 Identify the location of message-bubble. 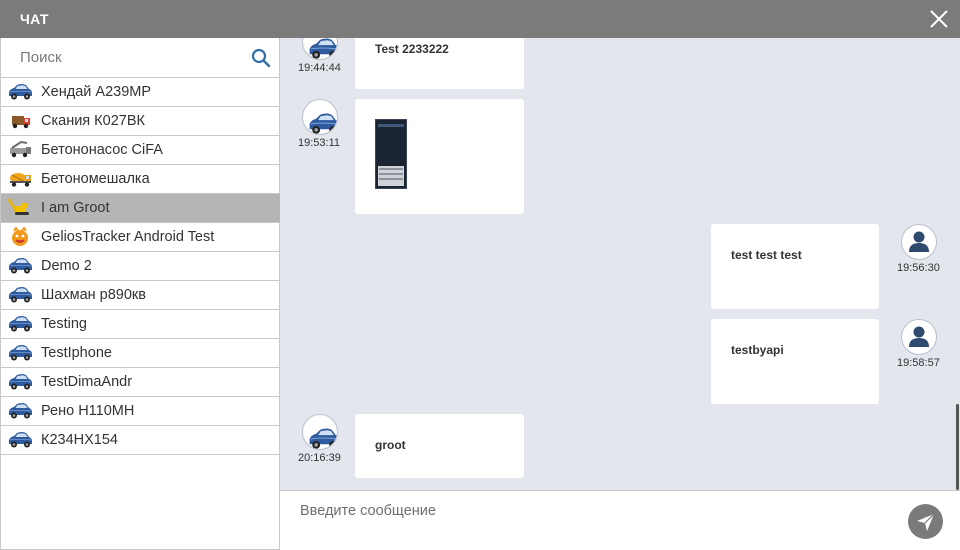
(439, 156).